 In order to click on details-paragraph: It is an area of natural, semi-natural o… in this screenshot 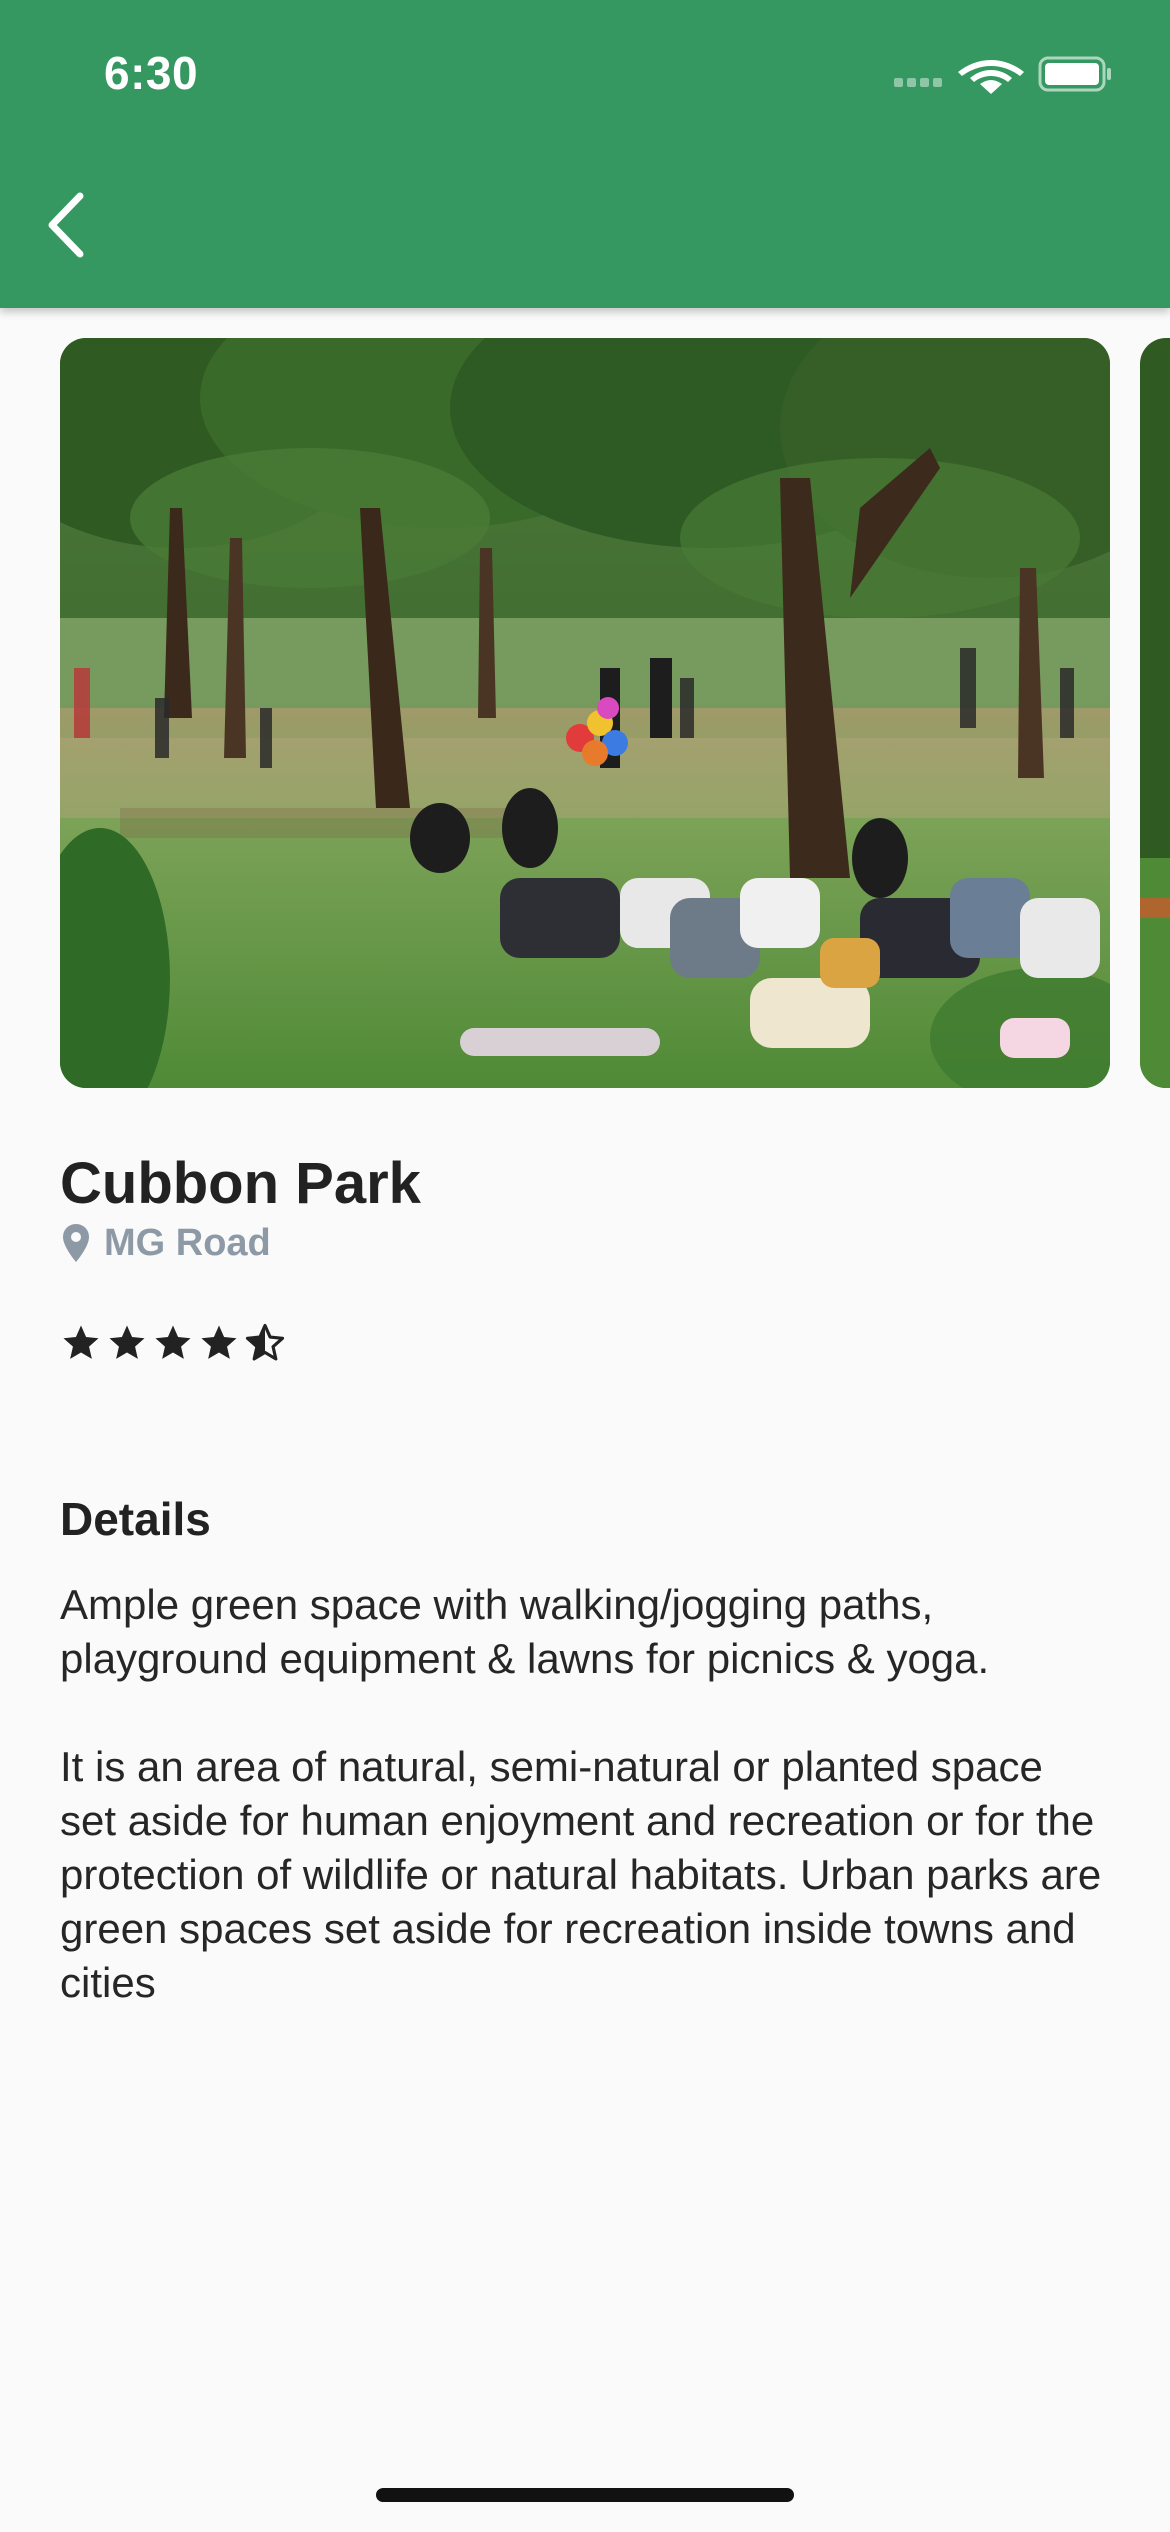, I will do `click(581, 1874)`.